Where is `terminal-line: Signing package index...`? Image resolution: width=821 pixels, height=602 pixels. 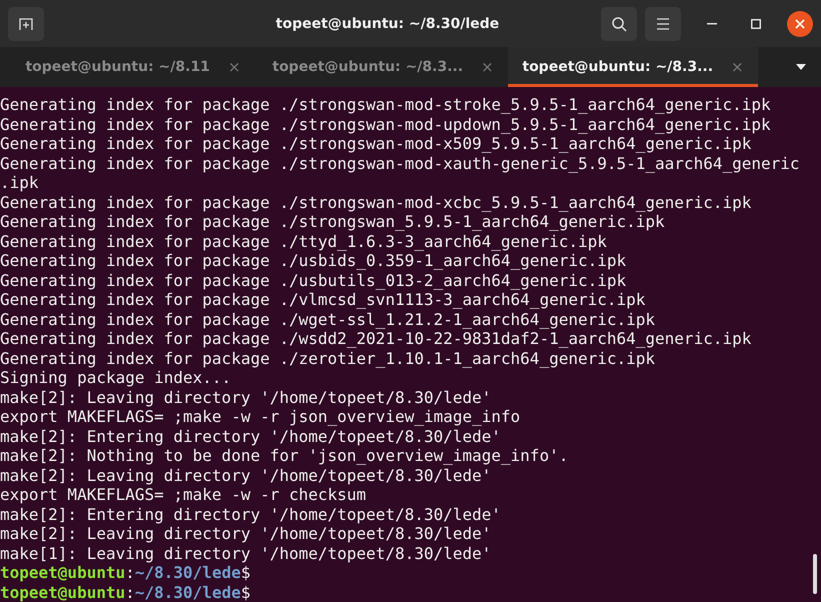 terminal-line: Signing package index... is located at coordinates (116, 378).